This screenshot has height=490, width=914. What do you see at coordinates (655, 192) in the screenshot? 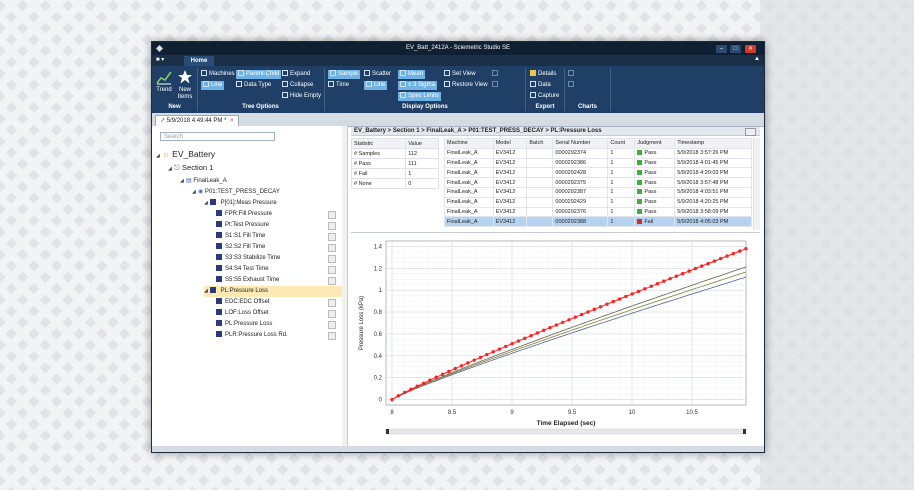
I see `table-cell: Pass` at bounding box center [655, 192].